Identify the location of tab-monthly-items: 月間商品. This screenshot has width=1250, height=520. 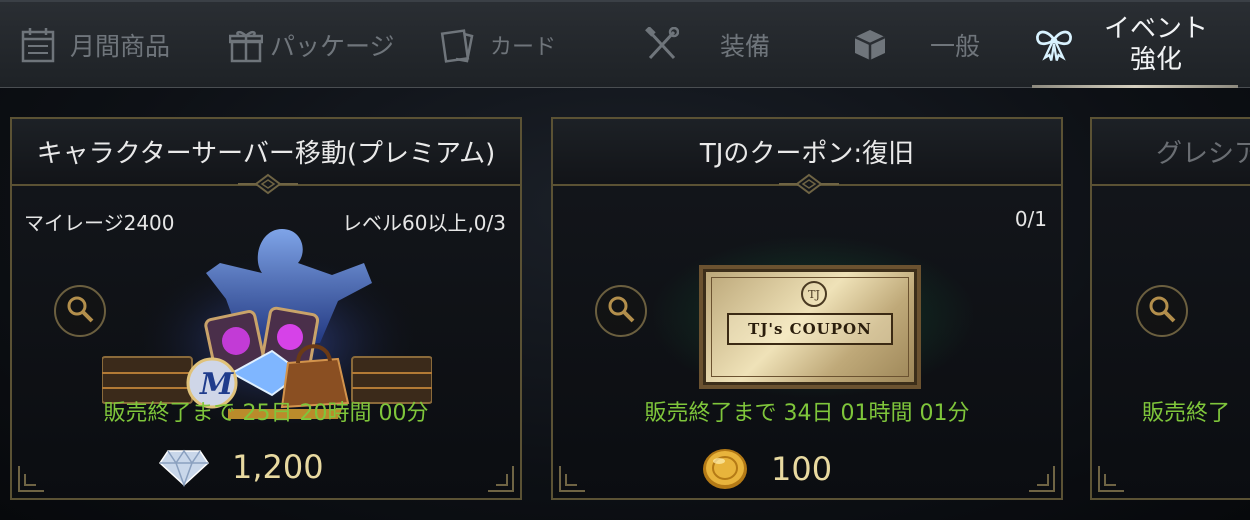
(94, 45).